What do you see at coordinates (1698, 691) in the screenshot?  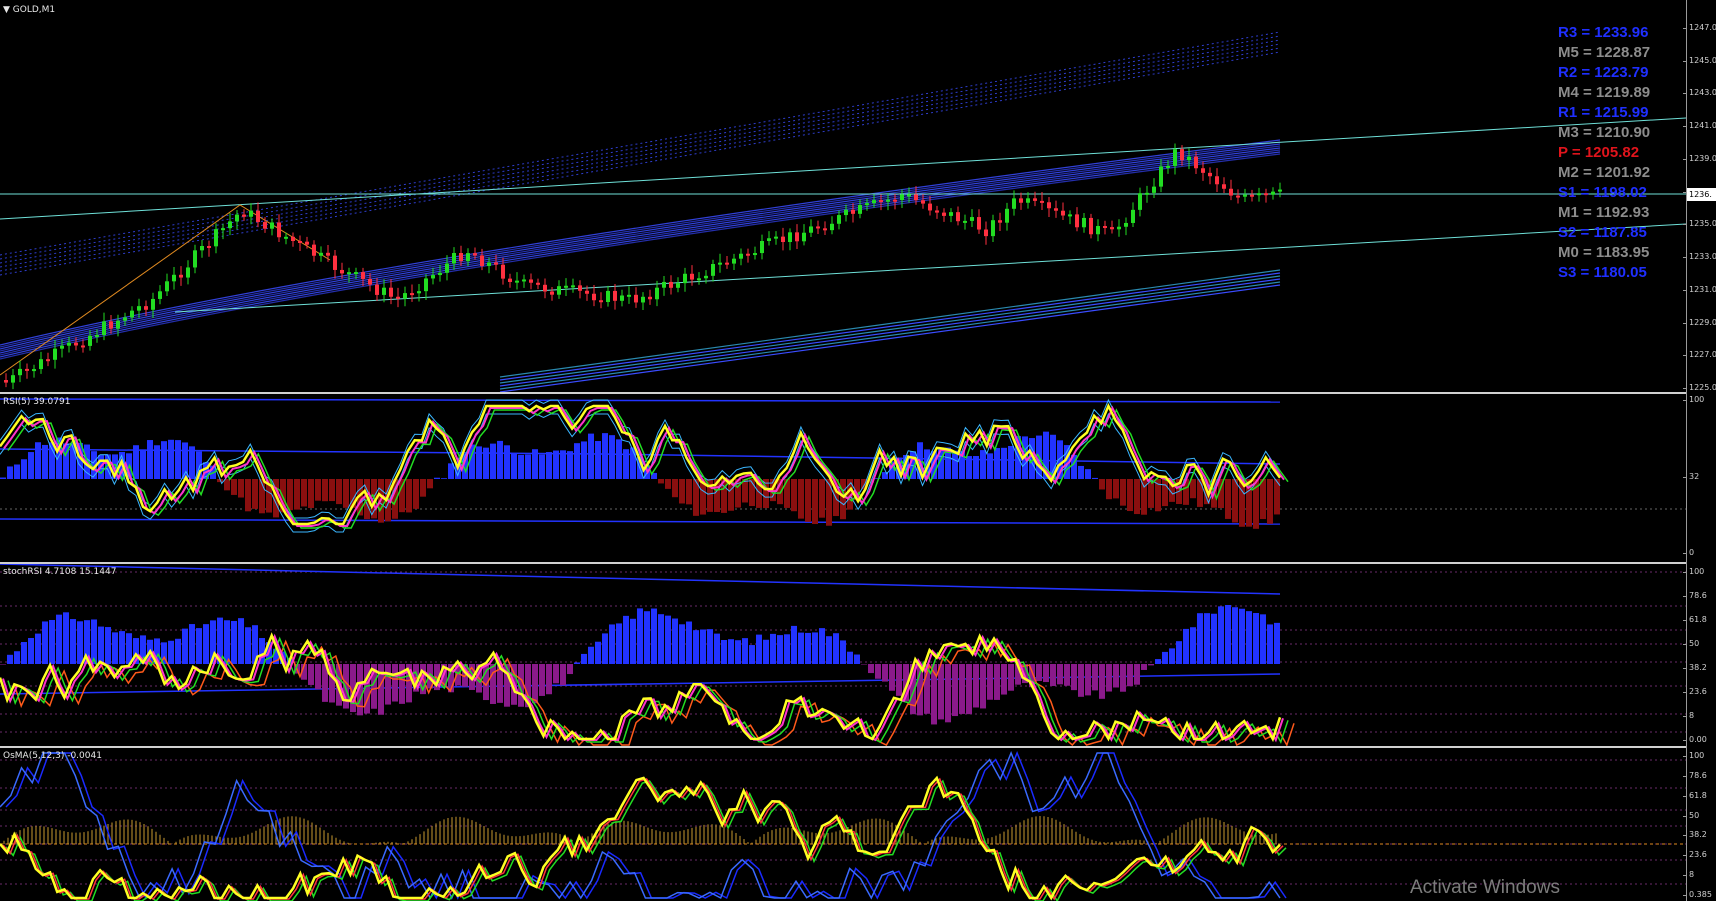 I see `axis-tick-label: 23.6` at bounding box center [1698, 691].